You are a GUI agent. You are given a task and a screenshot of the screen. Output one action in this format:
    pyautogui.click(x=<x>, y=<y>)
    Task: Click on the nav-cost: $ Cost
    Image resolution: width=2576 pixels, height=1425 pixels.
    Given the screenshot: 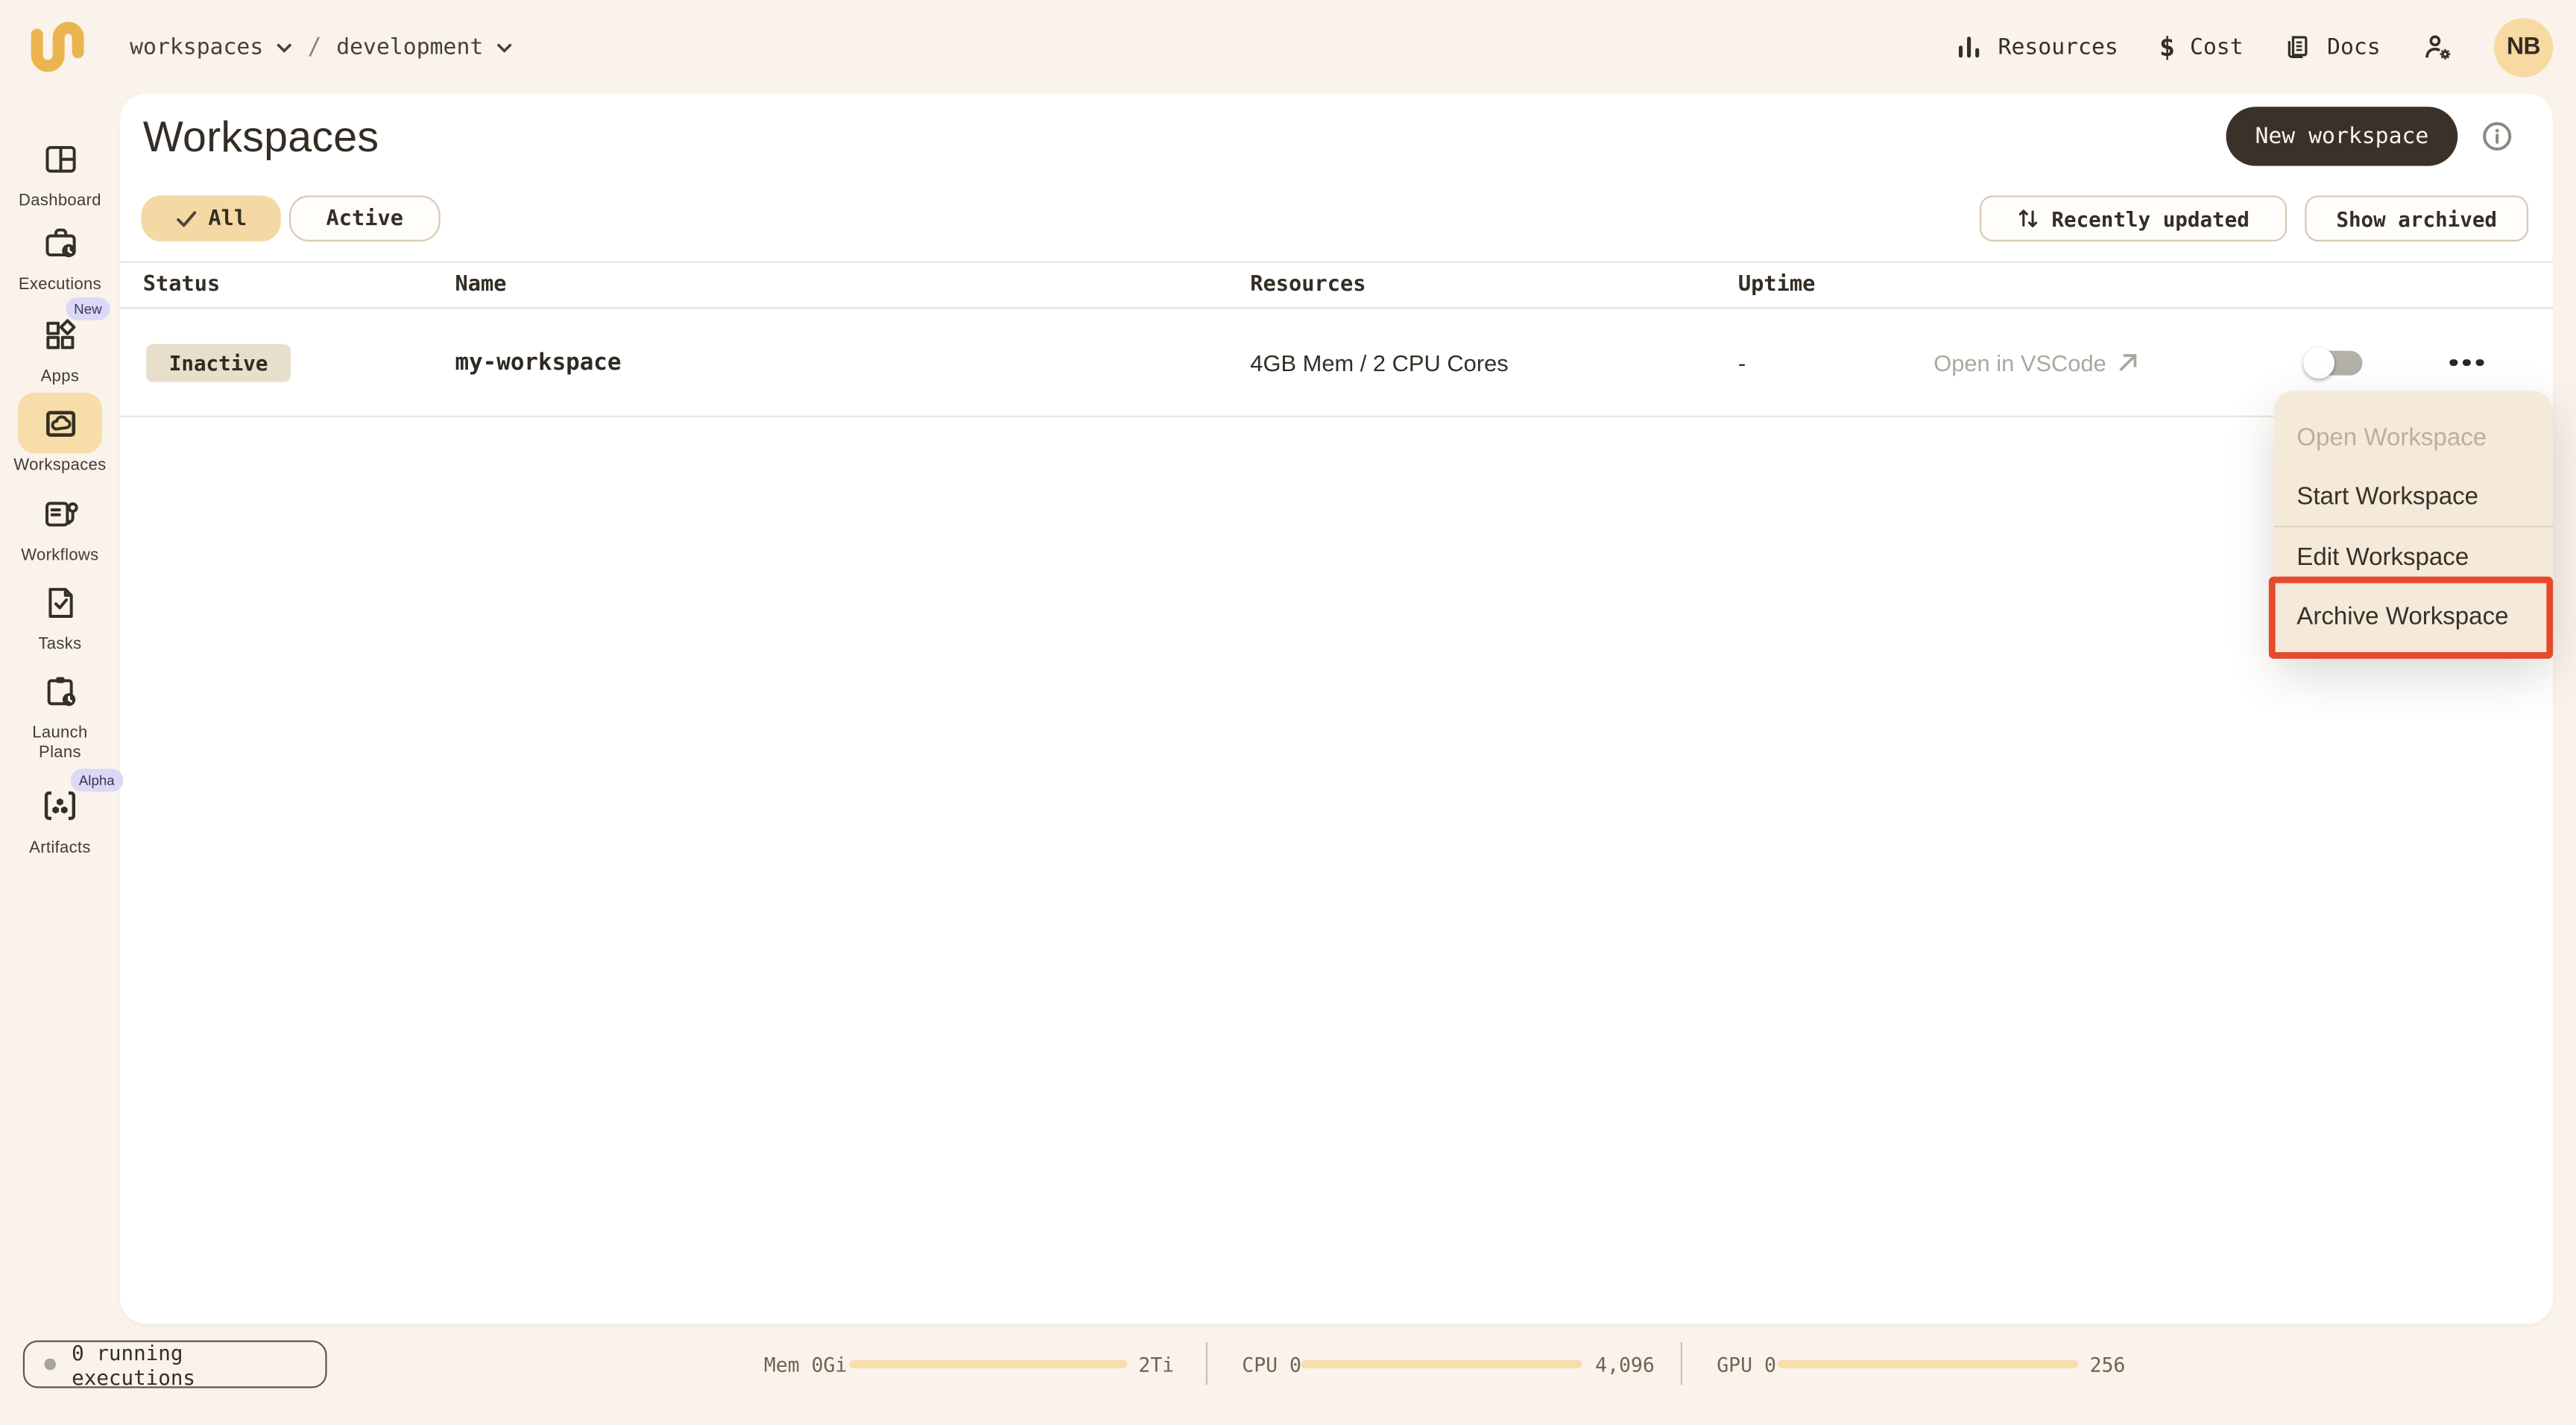 What is the action you would take?
    pyautogui.click(x=2201, y=47)
    